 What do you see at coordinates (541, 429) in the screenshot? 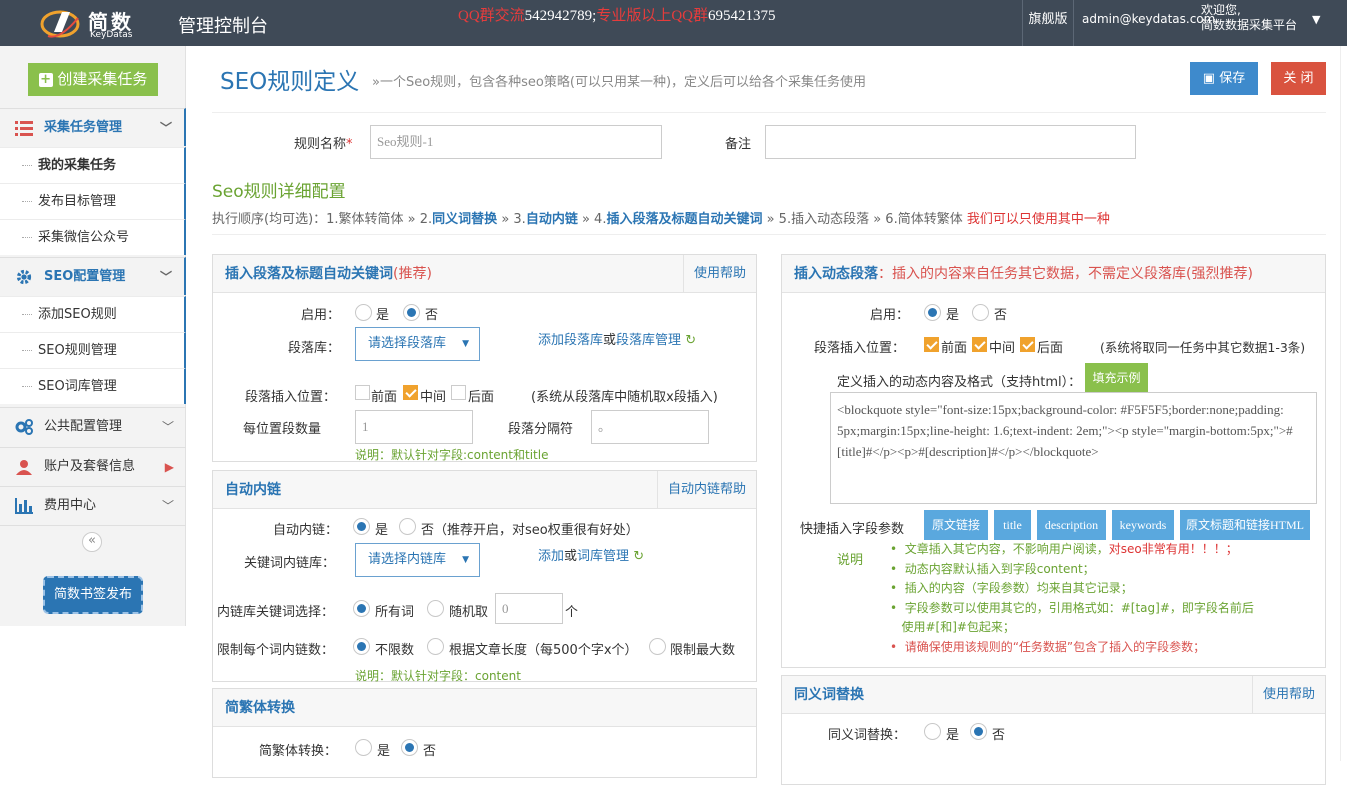
I see `separator-label: 段落分隔符` at bounding box center [541, 429].